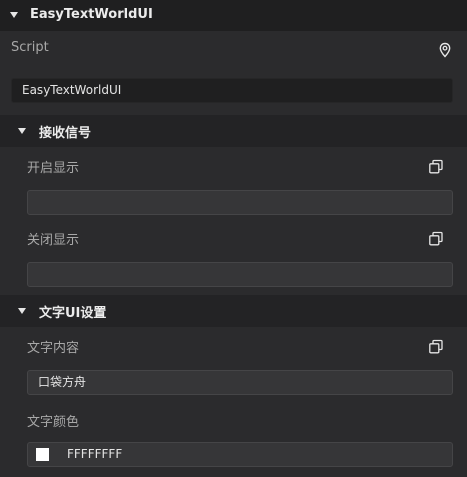 This screenshot has width=467, height=477. I want to click on section-header-receive-signal: 接收信号, so click(233, 131).